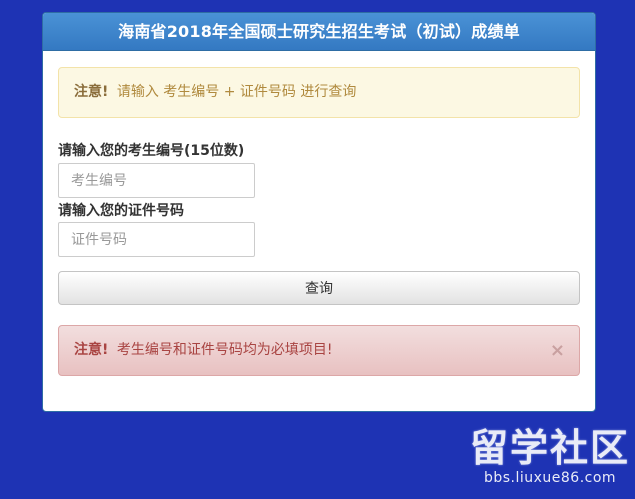 Image resolution: width=635 pixels, height=499 pixels. Describe the element at coordinates (91, 350) in the screenshot. I see `error-strong: 注意!` at that location.